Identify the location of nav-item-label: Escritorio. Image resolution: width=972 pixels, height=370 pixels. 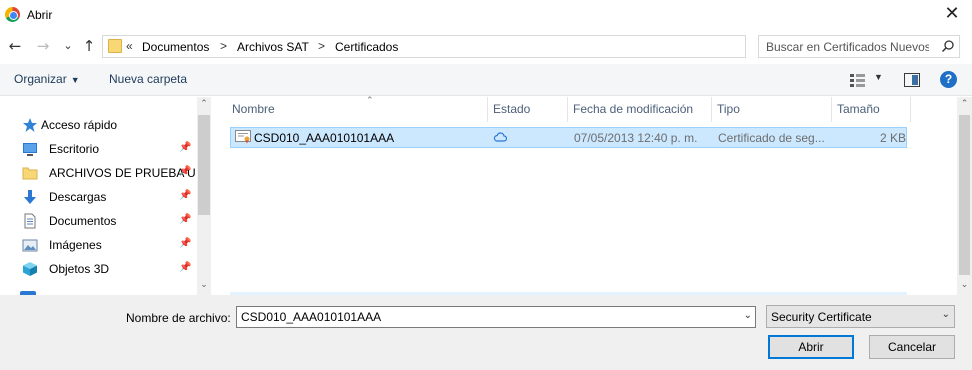
(74, 149).